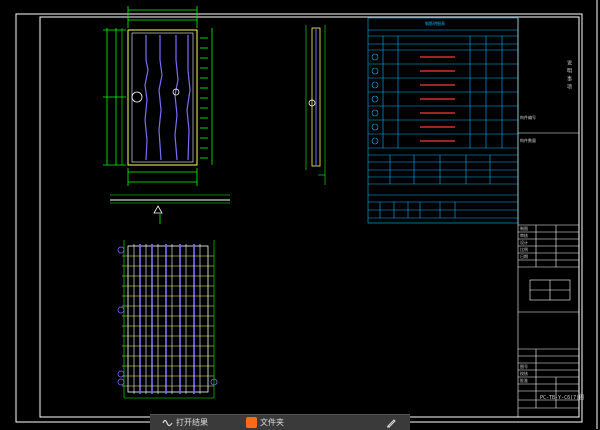 Image resolution: width=600 pixels, height=430 pixels. Describe the element at coordinates (435, 23) in the screenshot. I see `schedule-title: 钢筋明细表` at that location.